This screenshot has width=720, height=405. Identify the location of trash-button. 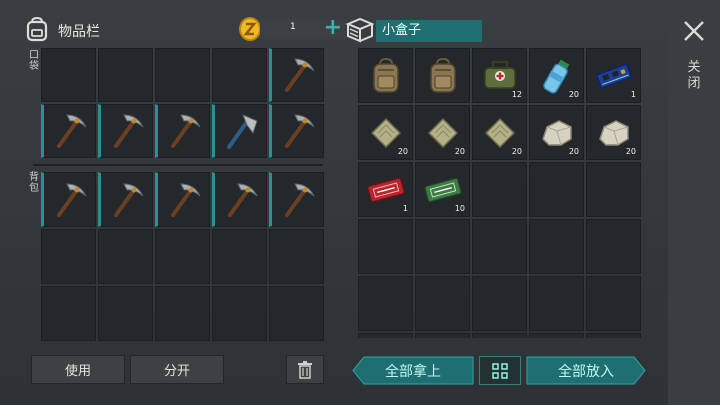
(305, 369).